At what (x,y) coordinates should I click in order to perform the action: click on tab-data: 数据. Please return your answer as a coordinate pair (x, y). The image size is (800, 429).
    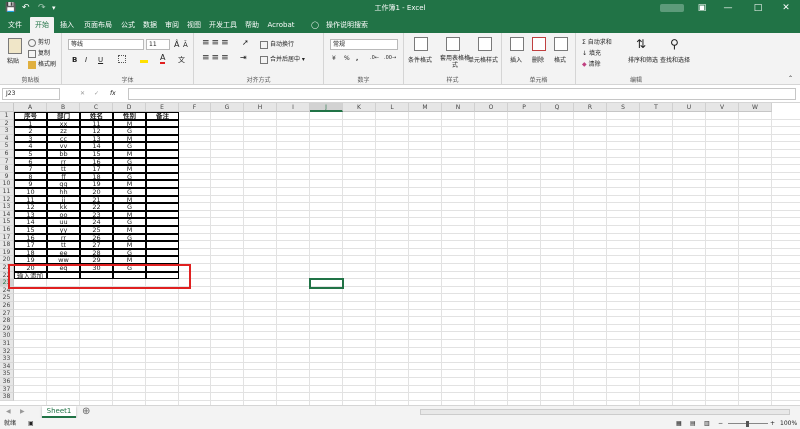
    Looking at the image, I should click on (150, 25).